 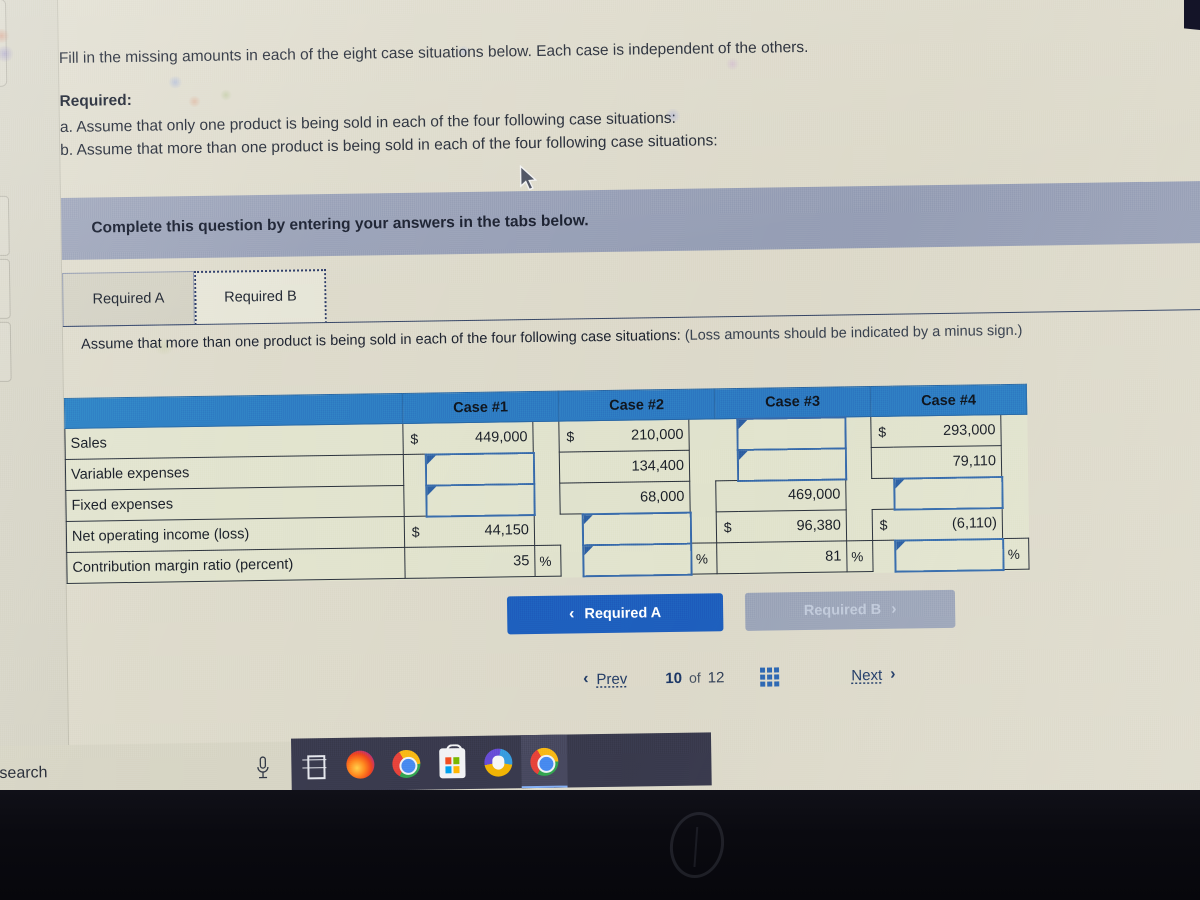 I want to click on suffix-sales-case1, so click(x=546, y=436).